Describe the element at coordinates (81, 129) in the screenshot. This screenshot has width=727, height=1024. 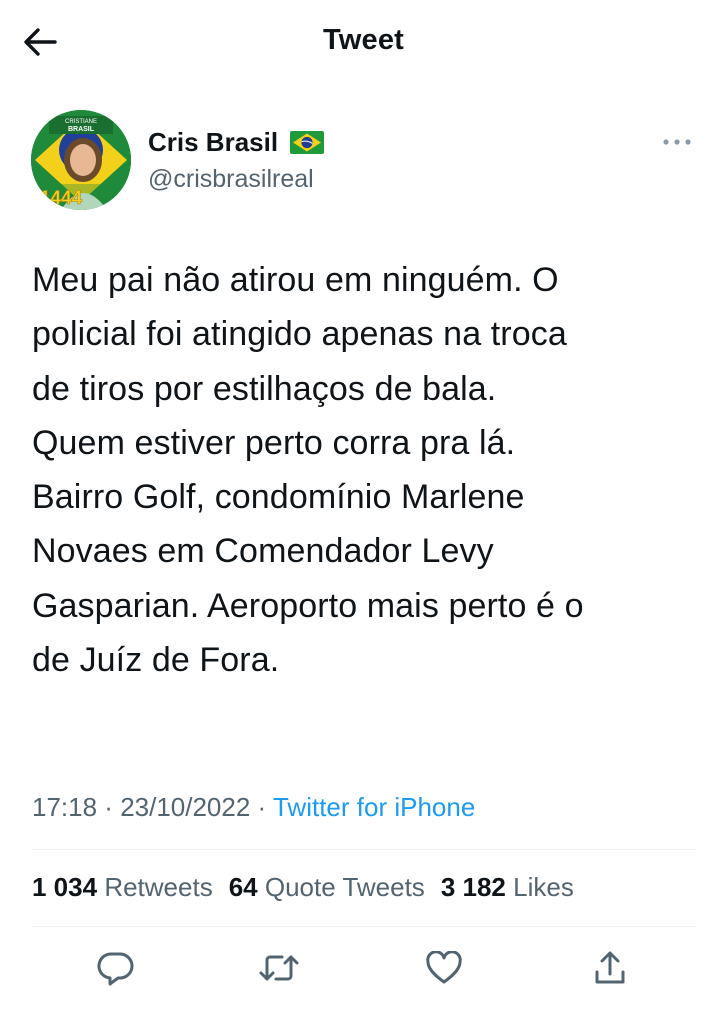
I see `avatar-badge-line2: BRASIL` at that location.